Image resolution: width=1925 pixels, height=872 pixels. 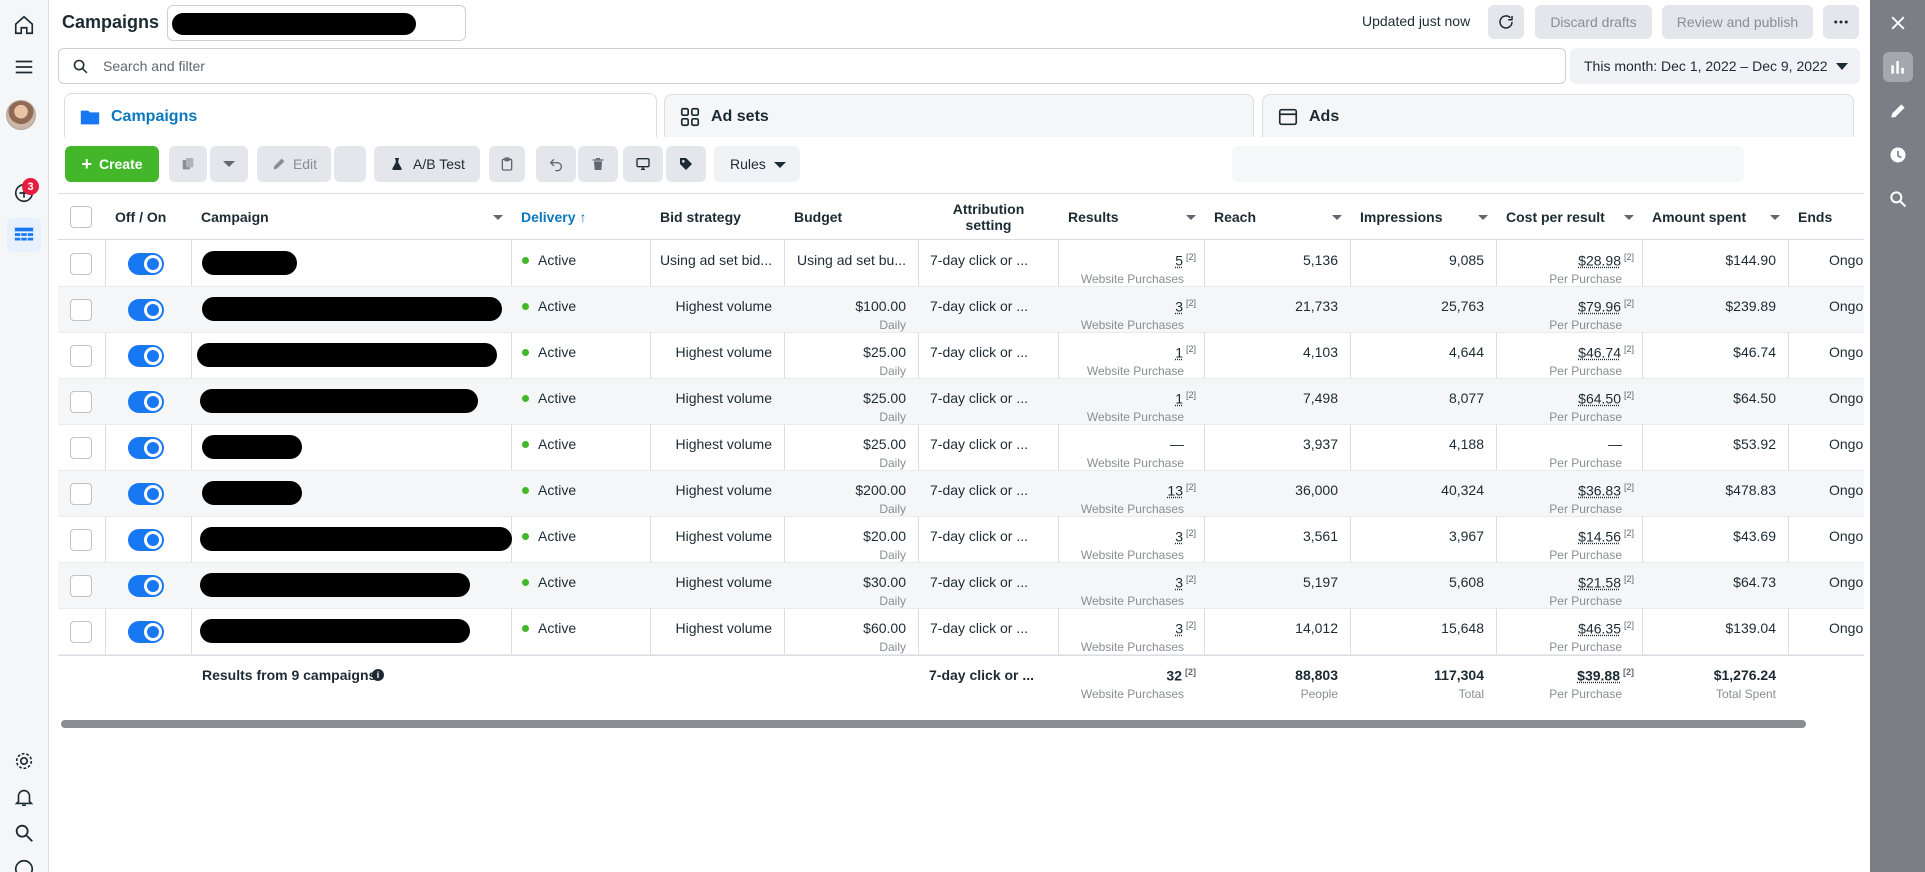 What do you see at coordinates (24, 235) in the screenshot?
I see `ads-manager-table-icon` at bounding box center [24, 235].